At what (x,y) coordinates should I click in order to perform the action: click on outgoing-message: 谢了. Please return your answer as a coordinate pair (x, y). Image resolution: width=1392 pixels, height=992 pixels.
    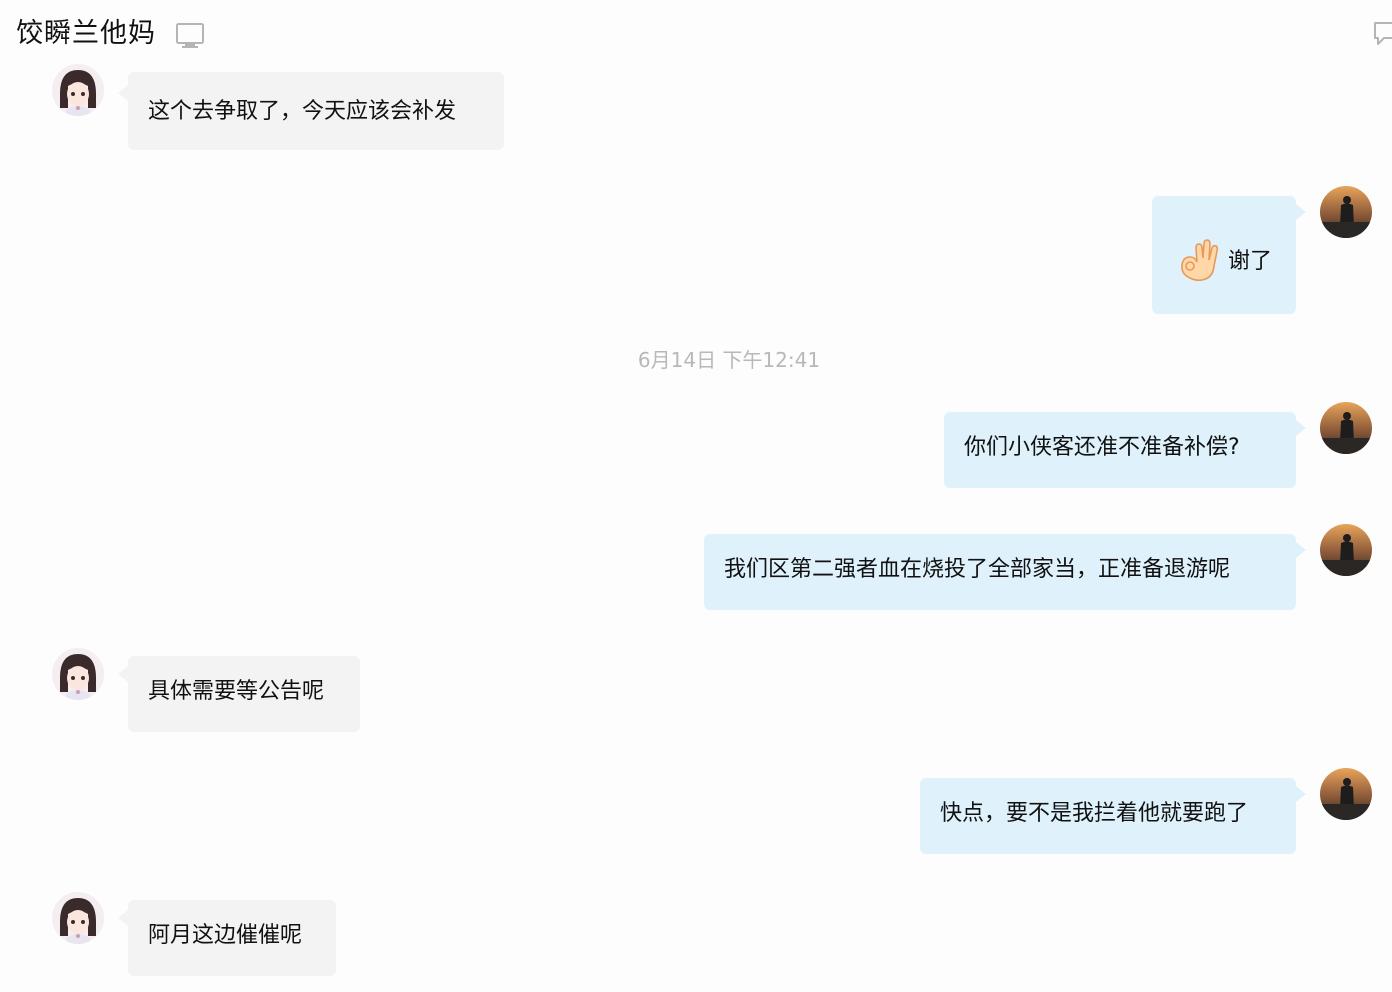
    Looking at the image, I should click on (1224, 255).